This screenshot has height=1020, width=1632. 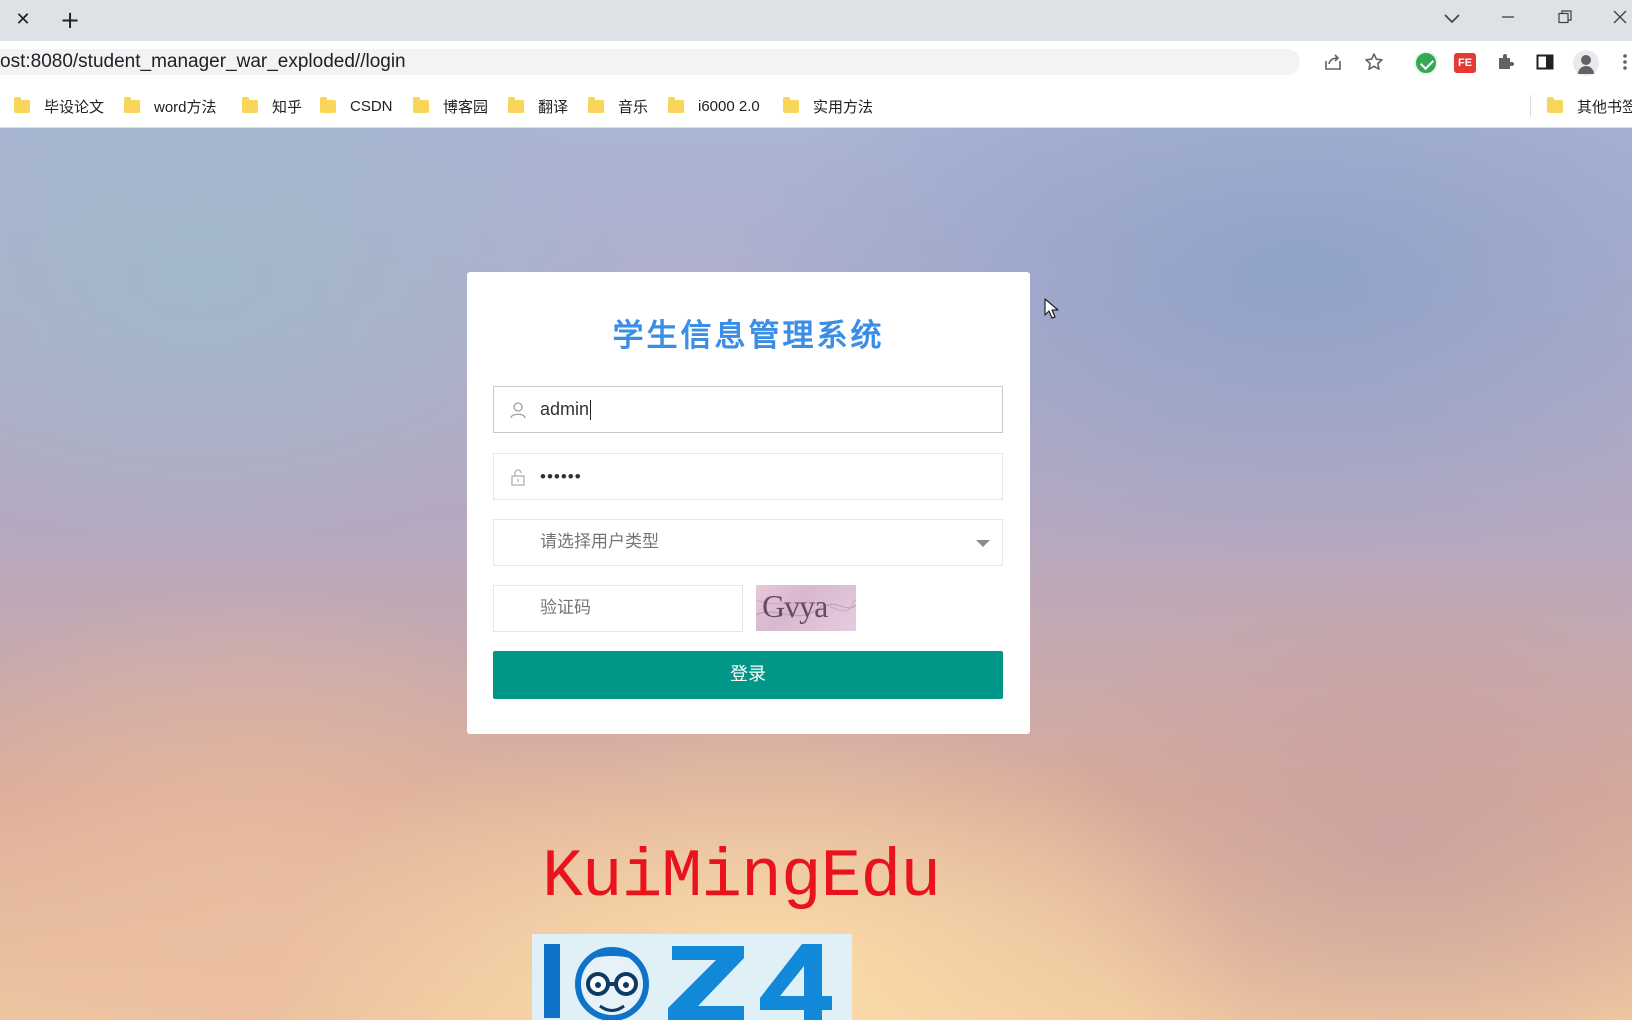 What do you see at coordinates (1505, 63) in the screenshot?
I see `puzzle-icon` at bounding box center [1505, 63].